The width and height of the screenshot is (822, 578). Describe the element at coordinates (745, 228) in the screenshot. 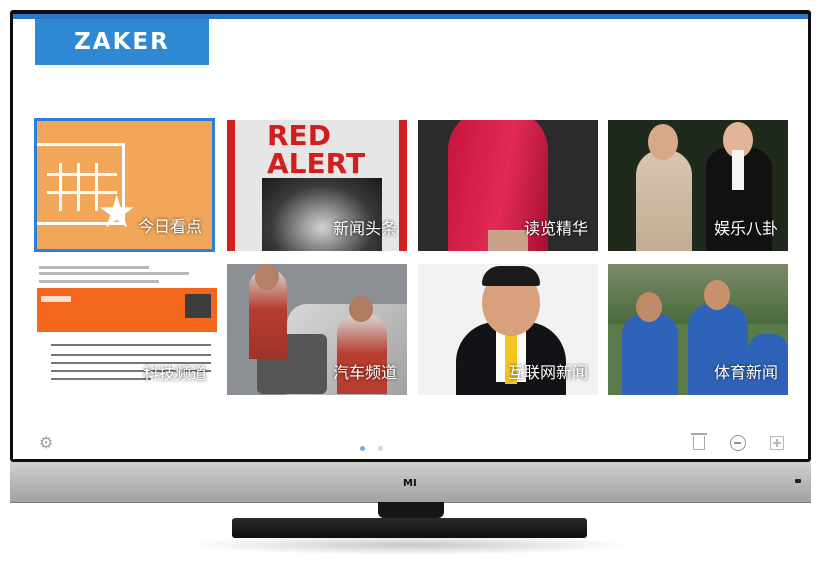

I see `tile-label: 娱乐八卦` at that location.